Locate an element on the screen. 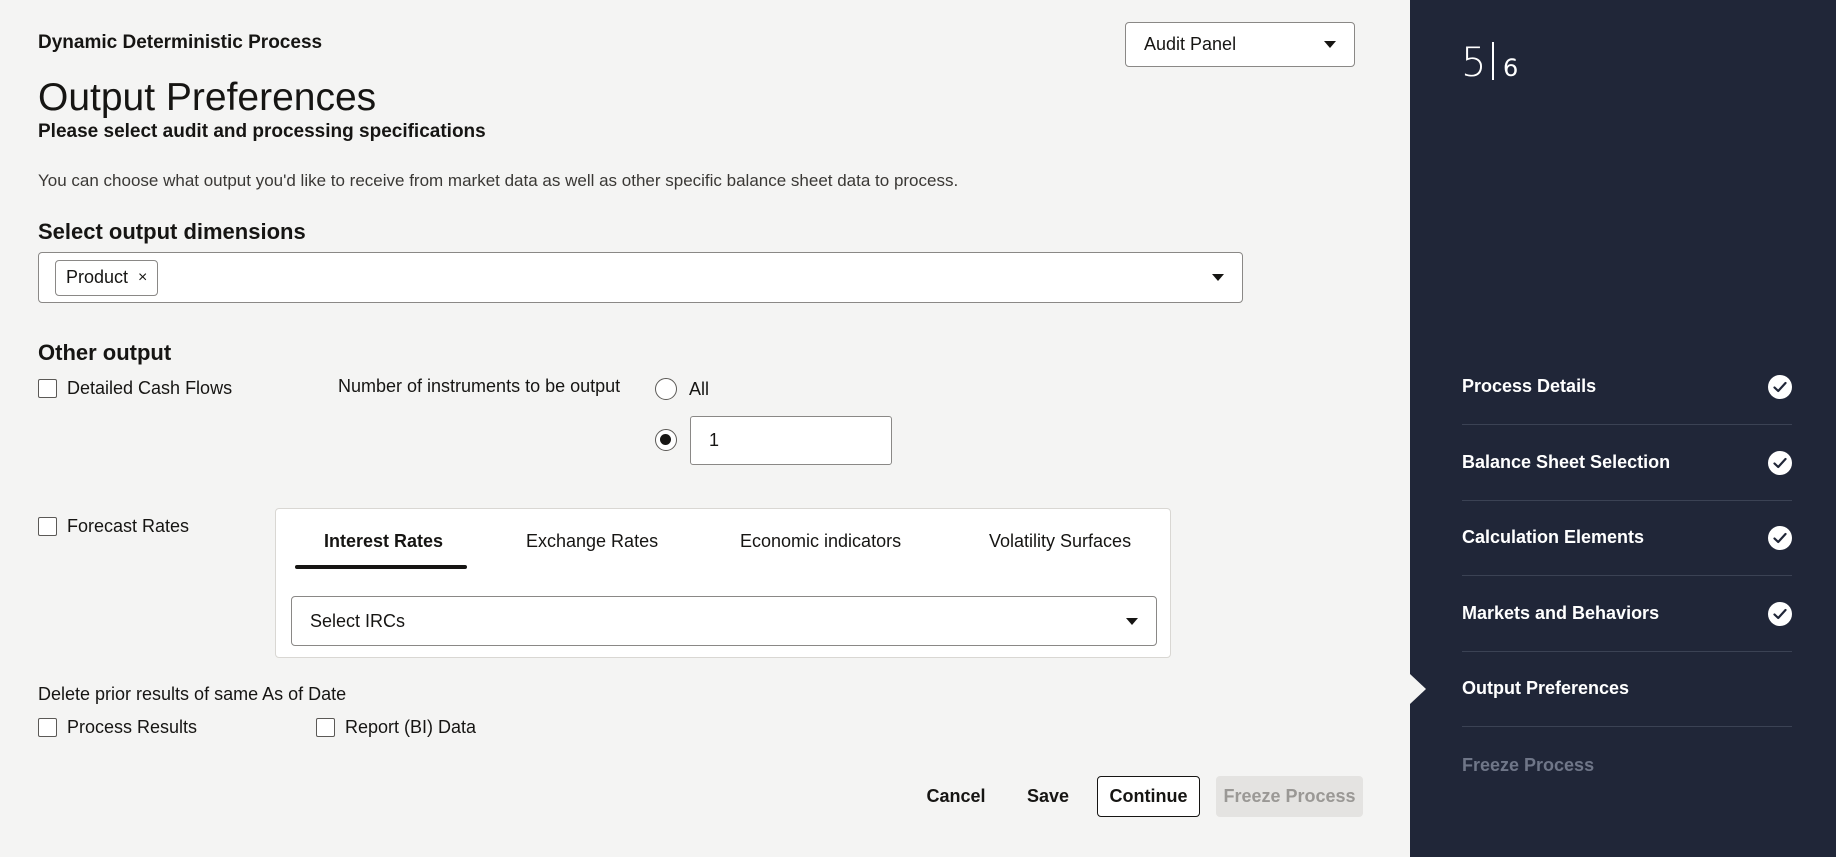  radio-all is located at coordinates (666, 389).